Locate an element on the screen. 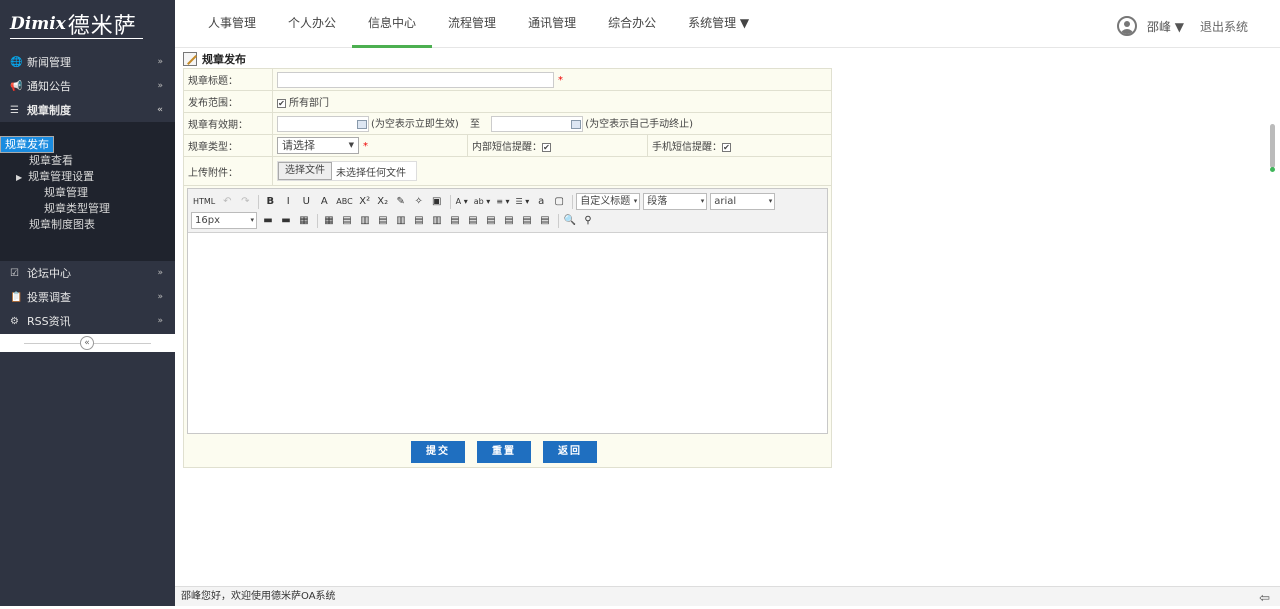 This screenshot has height=609, width=1280. scrollbar is located at coordinates (1272, 146).